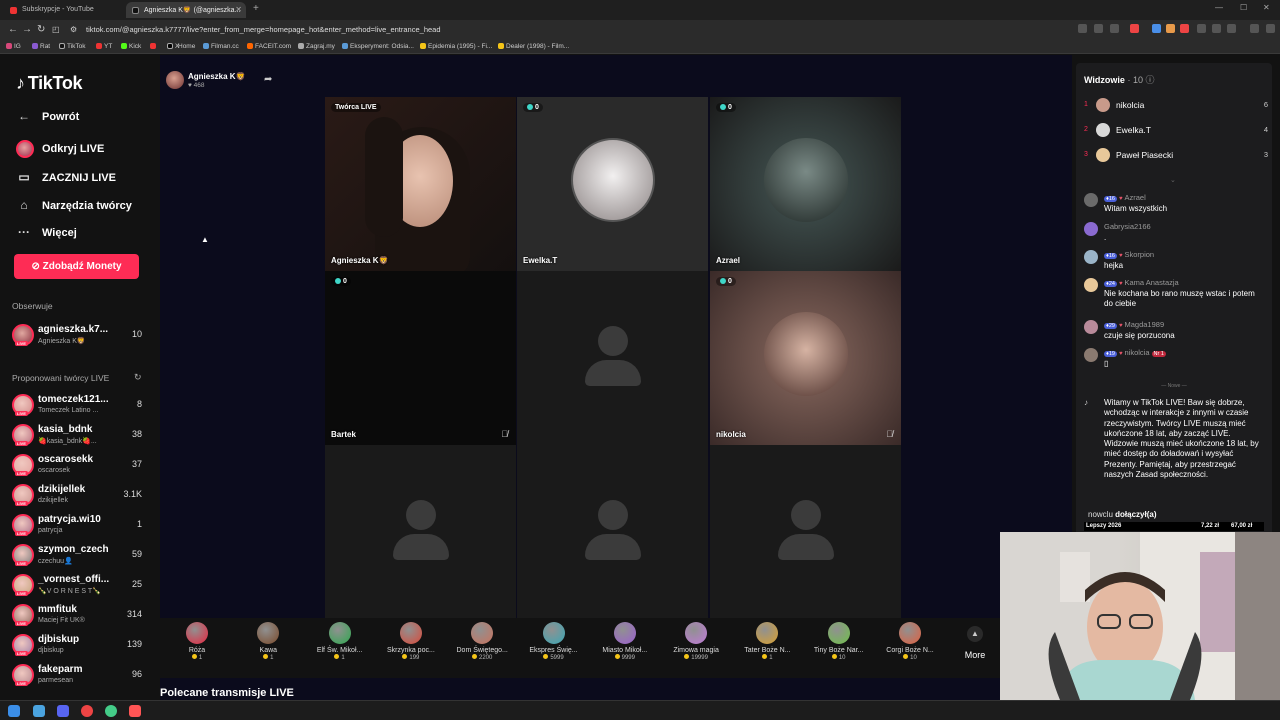  What do you see at coordinates (60, 149) in the screenshot?
I see `nav-discover-live: Odkryj LIVE` at bounding box center [60, 149].